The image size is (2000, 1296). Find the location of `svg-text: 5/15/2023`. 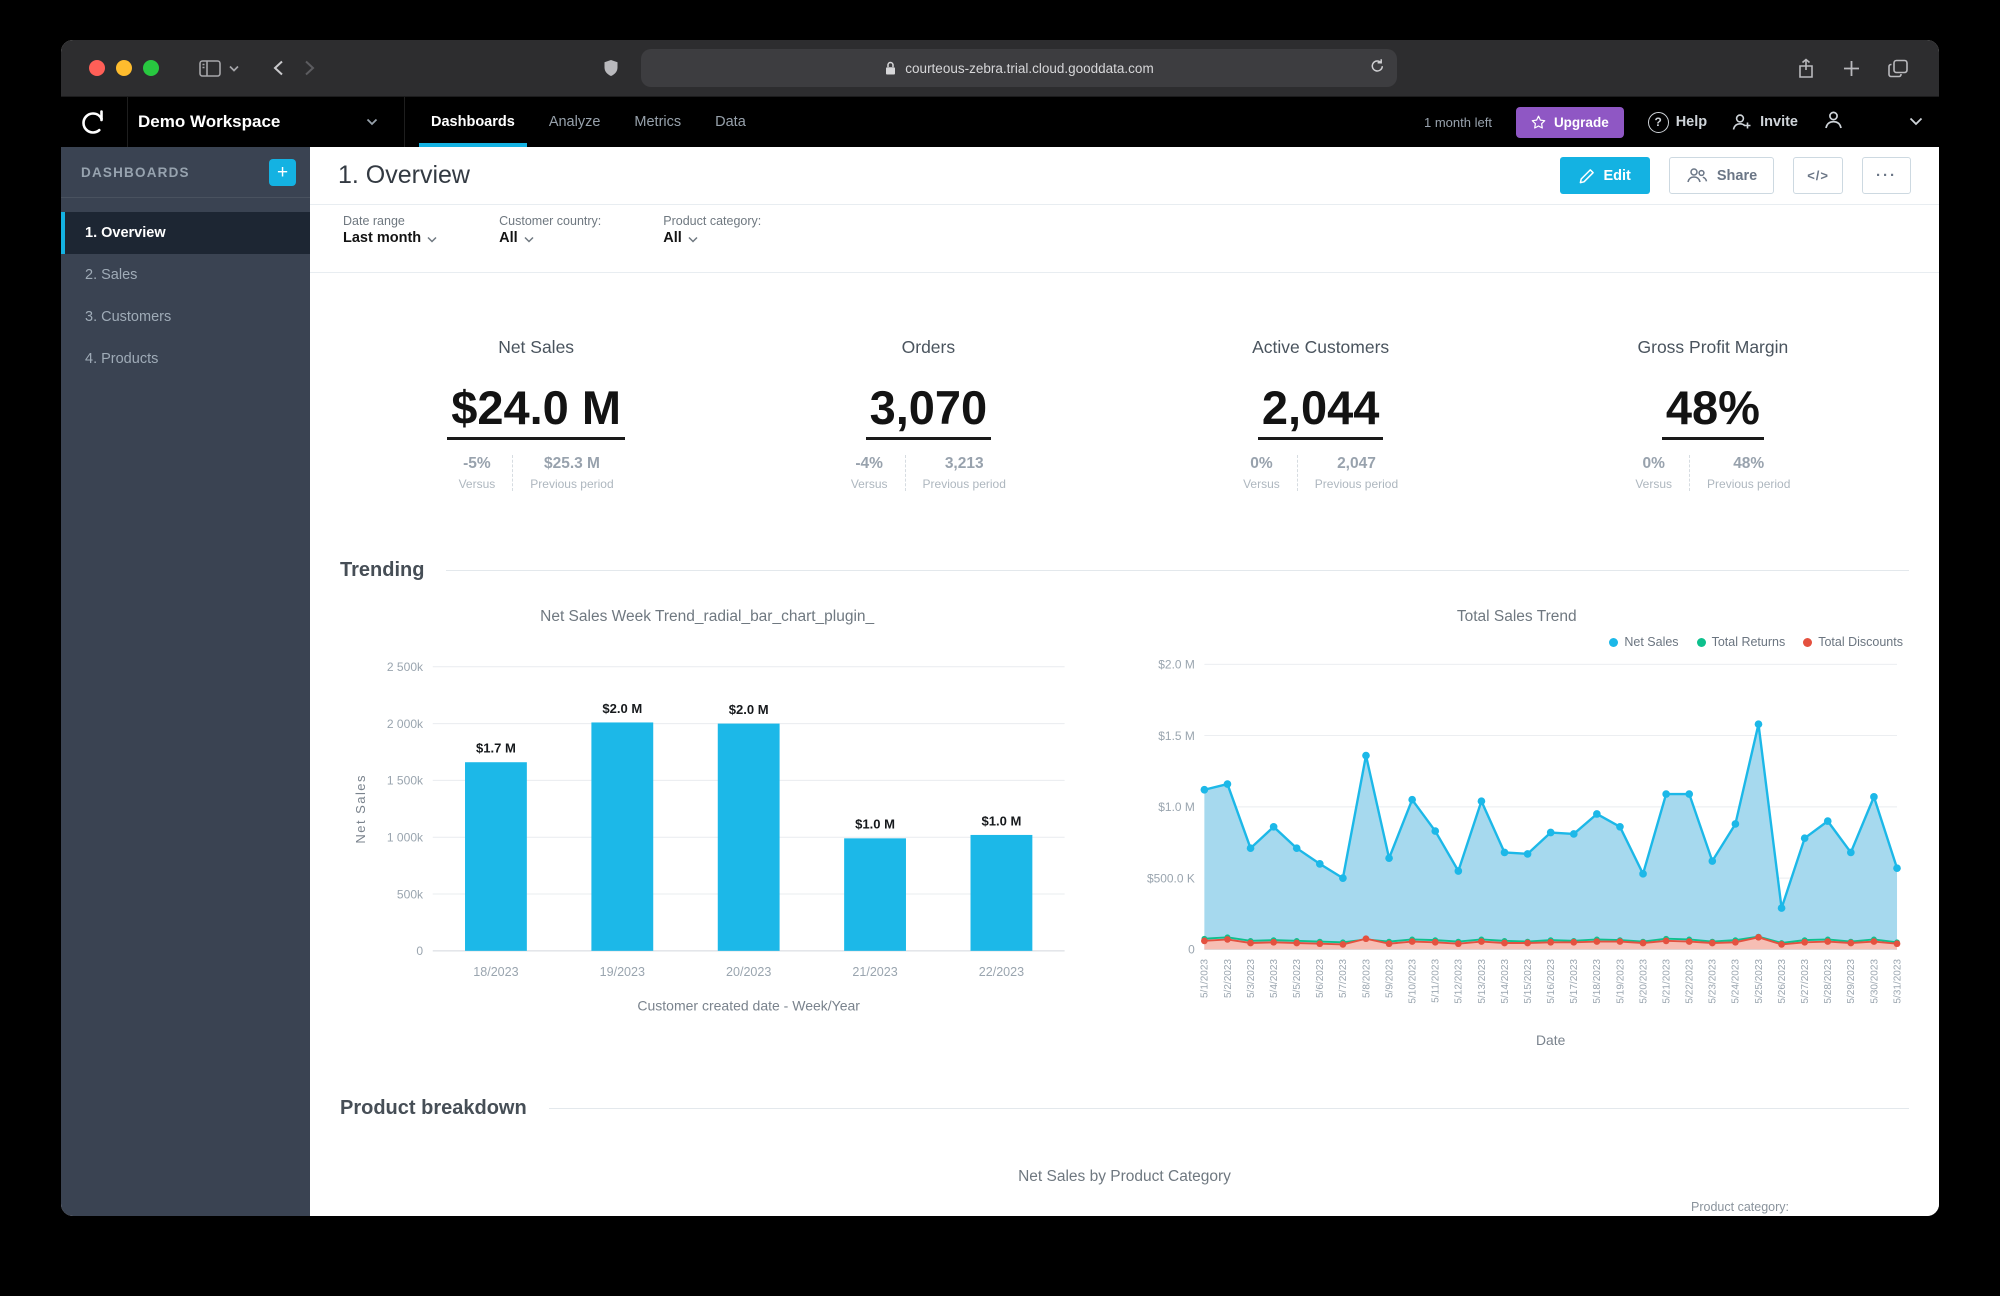

svg-text: 5/15/2023 is located at coordinates (1528, 981).